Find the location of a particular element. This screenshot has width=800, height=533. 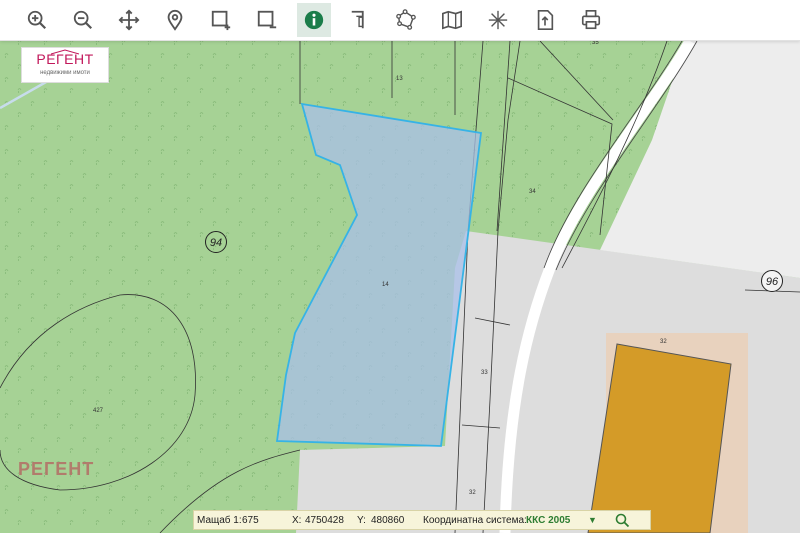

plot-label: 427 is located at coordinates (98, 411).